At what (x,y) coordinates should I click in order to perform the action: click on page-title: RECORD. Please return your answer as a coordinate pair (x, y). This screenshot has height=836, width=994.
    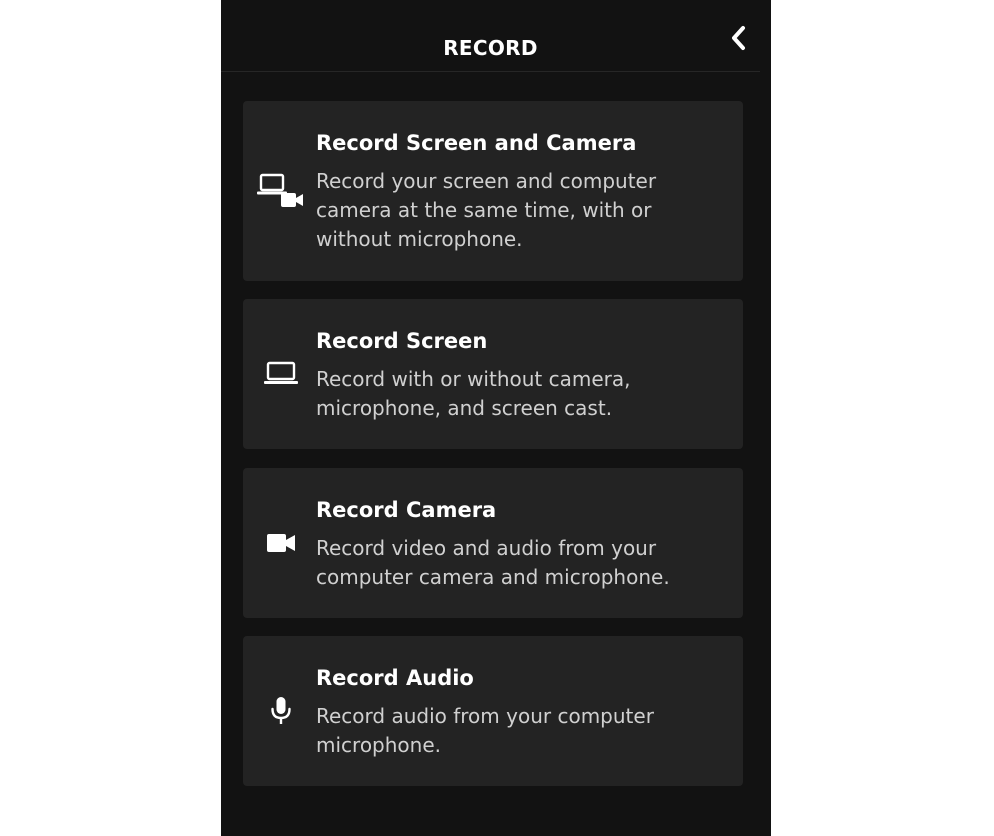
    Looking at the image, I should click on (490, 48).